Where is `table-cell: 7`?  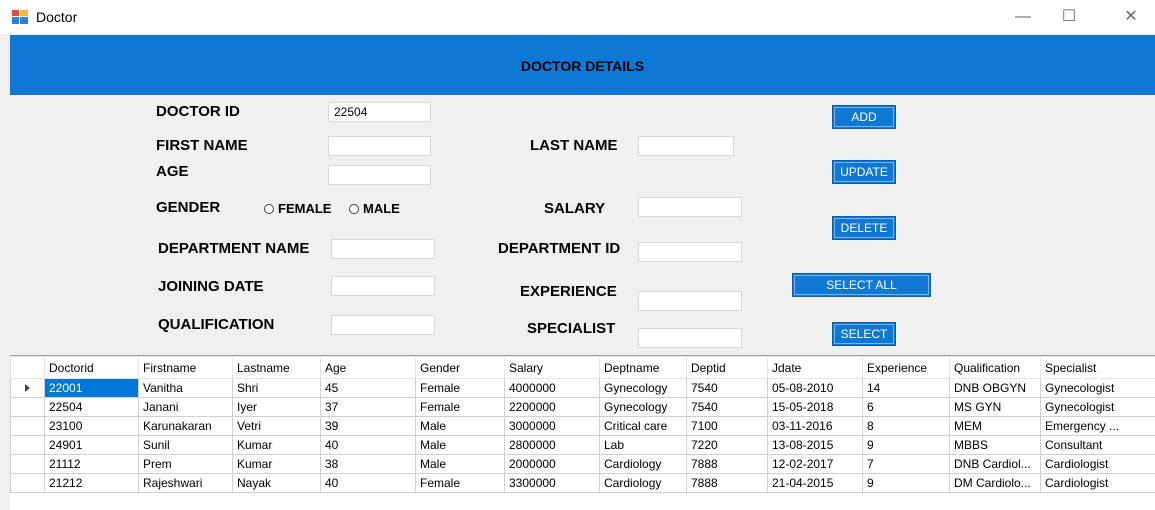
table-cell: 7 is located at coordinates (906, 464).